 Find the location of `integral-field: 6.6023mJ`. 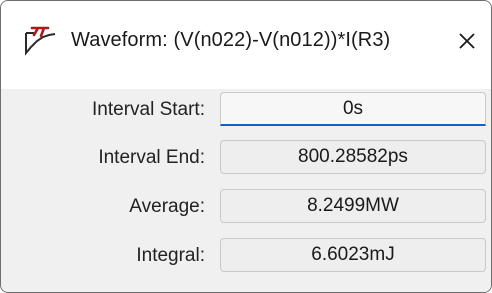

integral-field: 6.6023mJ is located at coordinates (353, 255).